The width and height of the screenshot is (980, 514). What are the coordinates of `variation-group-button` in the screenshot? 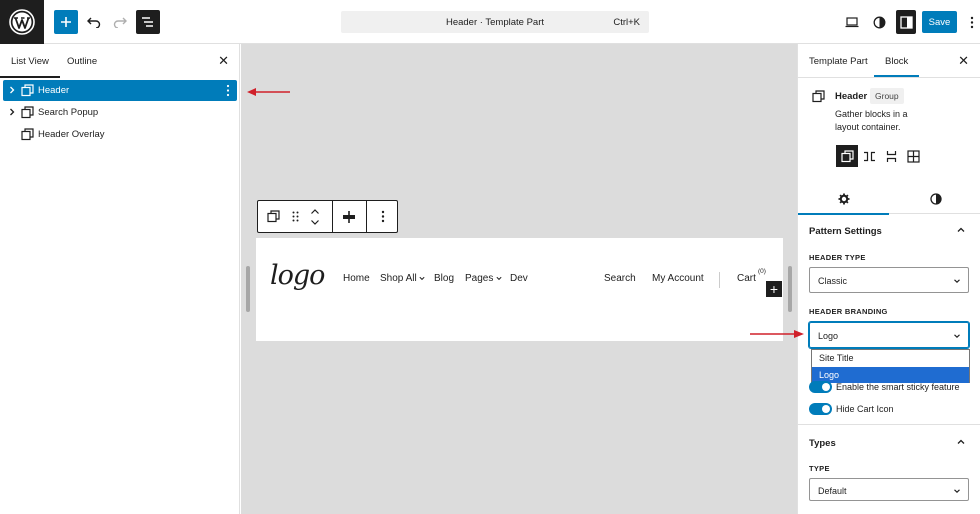 It's located at (847, 156).